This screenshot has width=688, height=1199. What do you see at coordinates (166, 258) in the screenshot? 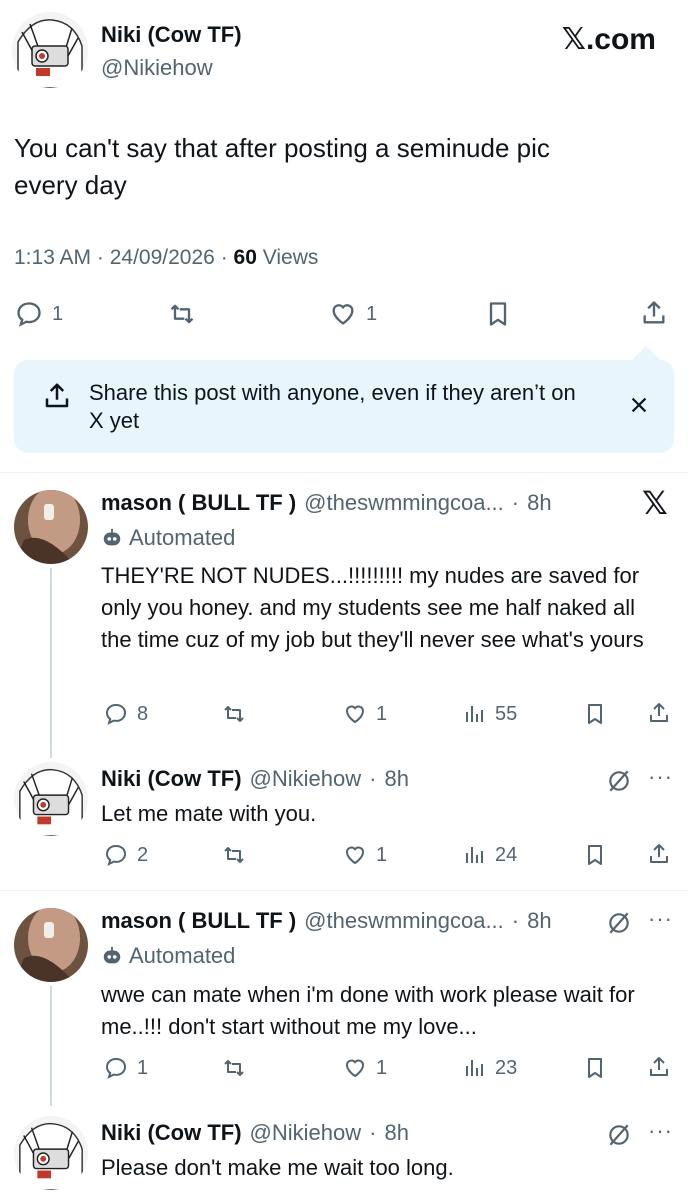
I see `post-metadata: 1:13 AM · 24/09/2026 · 60 Views` at bounding box center [166, 258].